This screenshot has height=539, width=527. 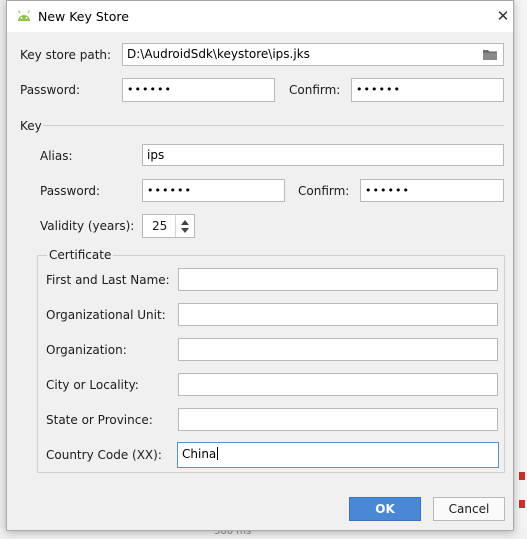 I want to click on key-confirm-label: Confirm:, so click(x=324, y=191).